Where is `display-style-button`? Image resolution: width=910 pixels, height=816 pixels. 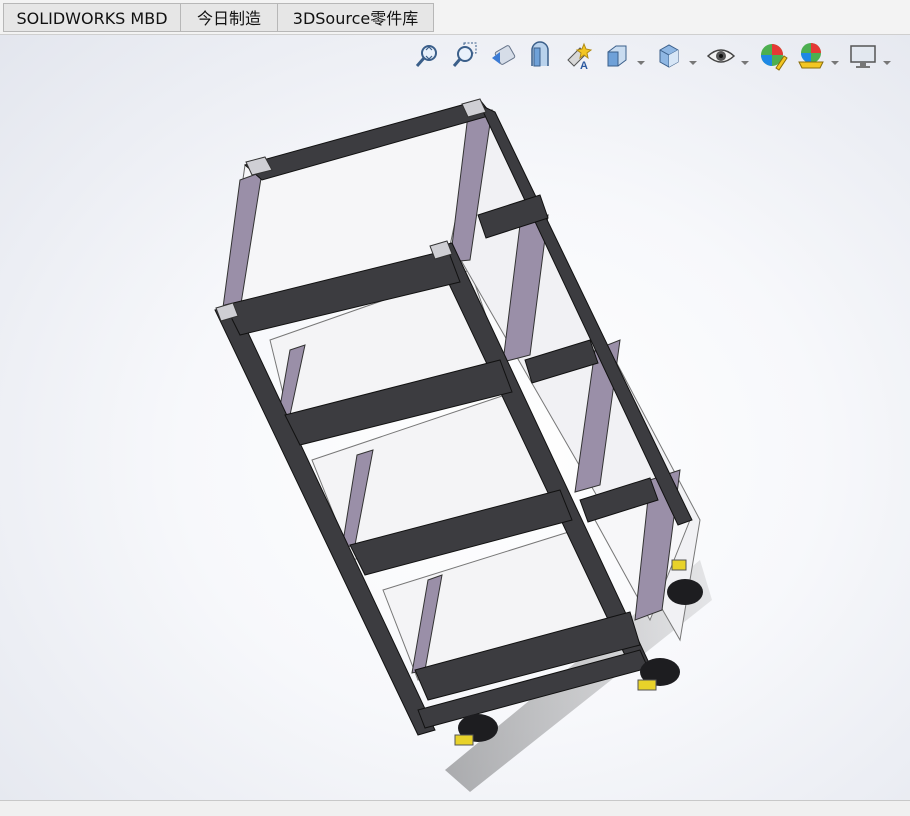
display-style-button is located at coordinates (669, 56).